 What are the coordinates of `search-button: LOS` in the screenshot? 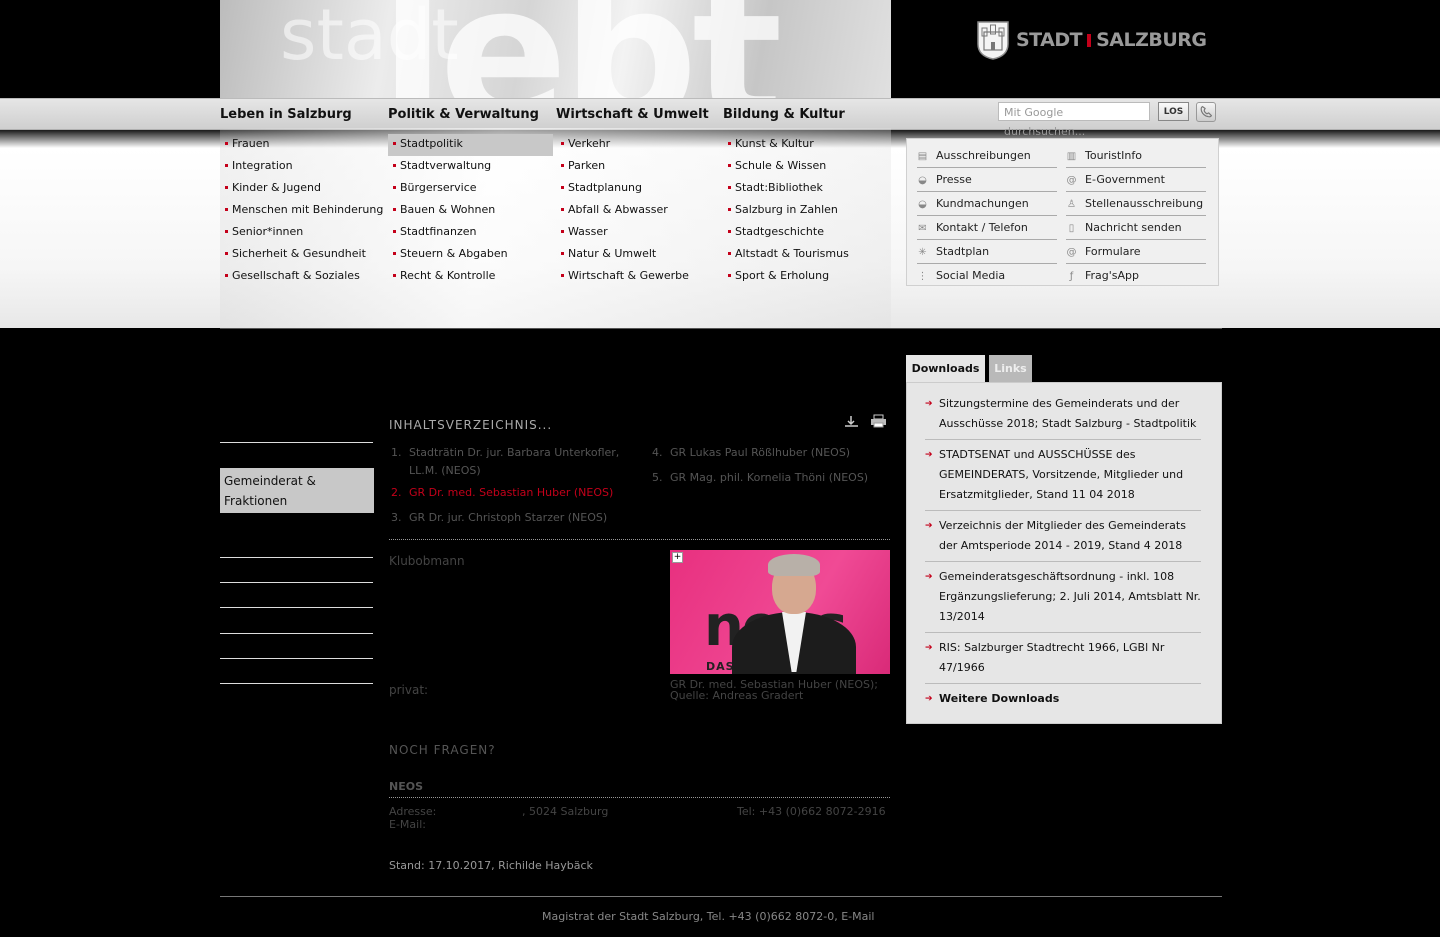 It's located at (1173, 111).